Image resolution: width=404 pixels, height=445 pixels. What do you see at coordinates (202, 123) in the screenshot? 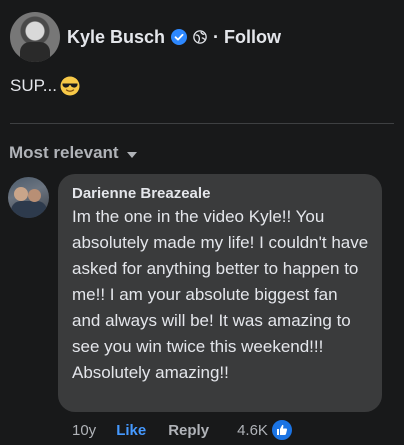
I see `divider` at bounding box center [202, 123].